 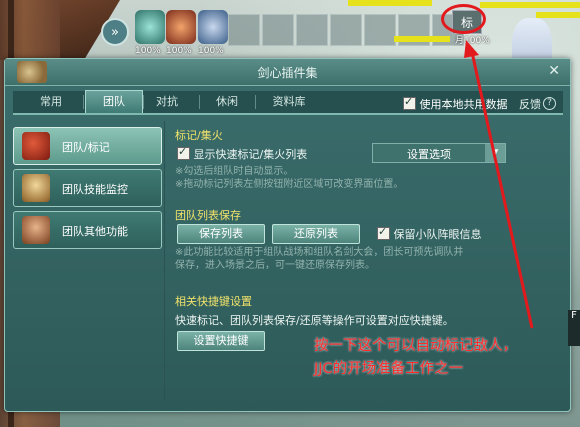 I want to click on mark-section-title: 标记/集火, so click(x=199, y=135).